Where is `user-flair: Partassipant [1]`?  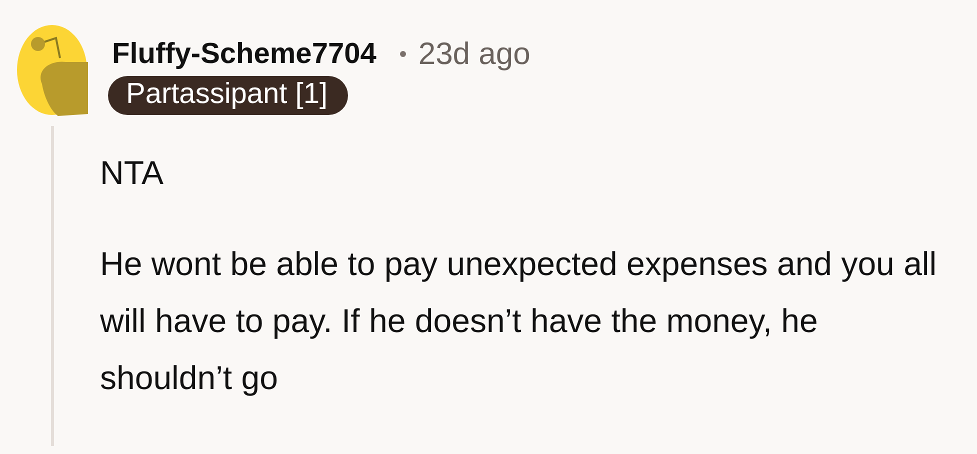
user-flair: Partassipant [1] is located at coordinates (228, 95).